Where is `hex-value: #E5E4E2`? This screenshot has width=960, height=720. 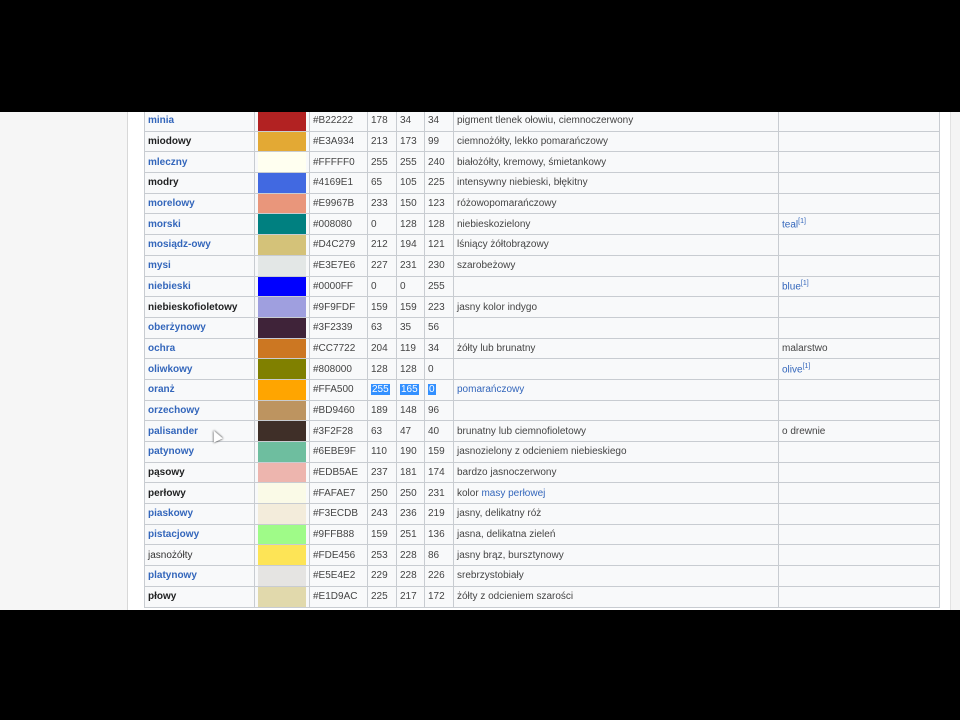 hex-value: #E5E4E2 is located at coordinates (334, 576).